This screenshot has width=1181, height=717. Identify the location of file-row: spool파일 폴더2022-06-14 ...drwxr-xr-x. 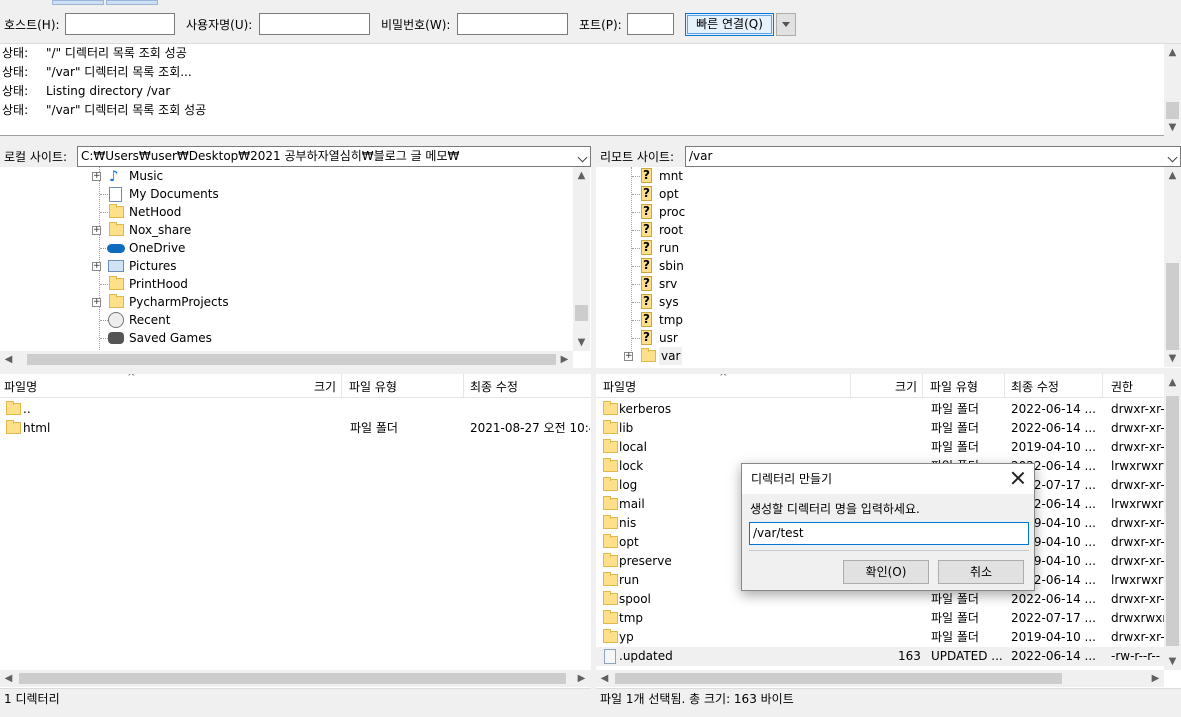
(880, 599).